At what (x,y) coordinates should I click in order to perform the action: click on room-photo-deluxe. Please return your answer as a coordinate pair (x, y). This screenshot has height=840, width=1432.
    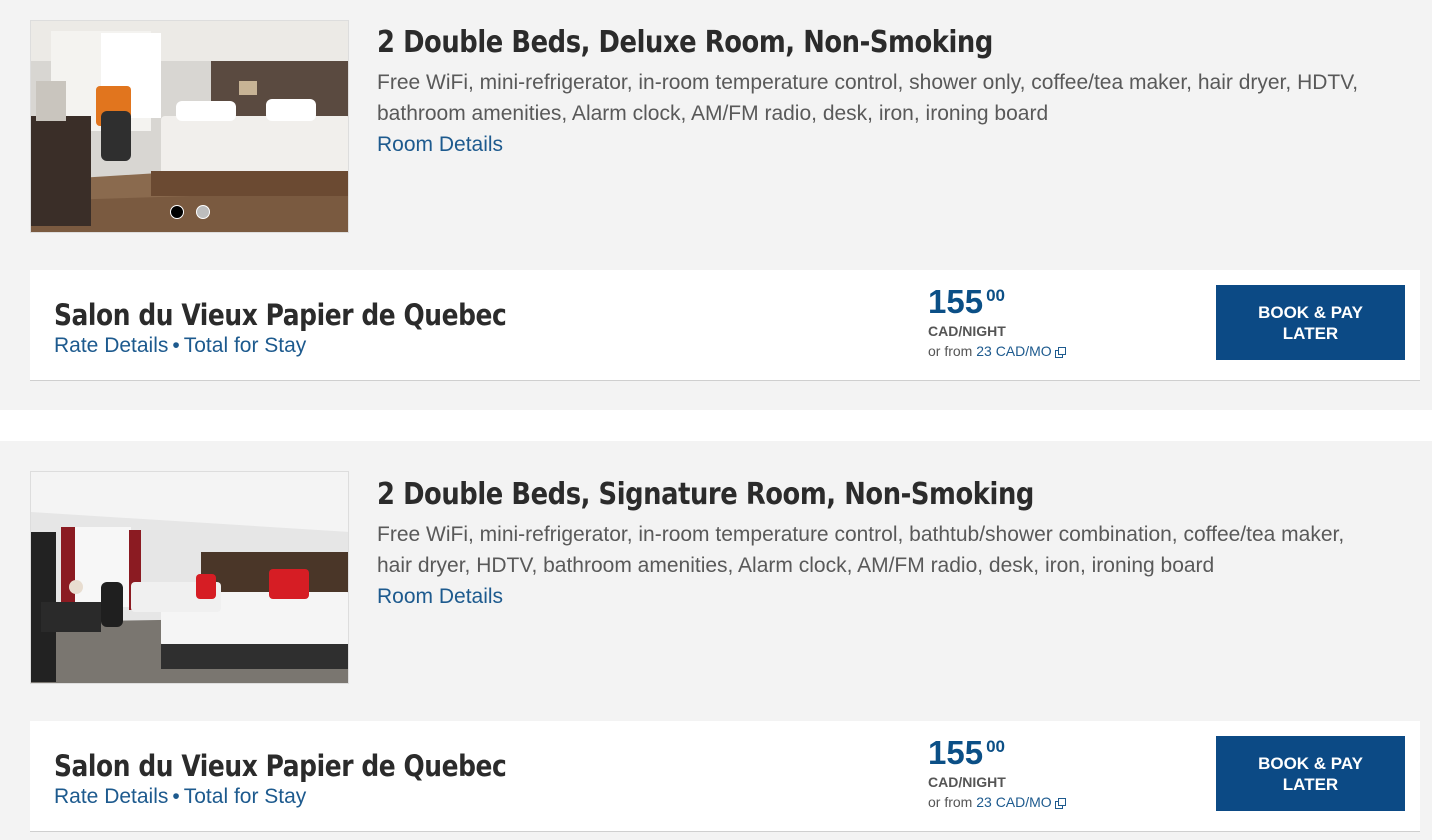
    Looking at the image, I should click on (189, 126).